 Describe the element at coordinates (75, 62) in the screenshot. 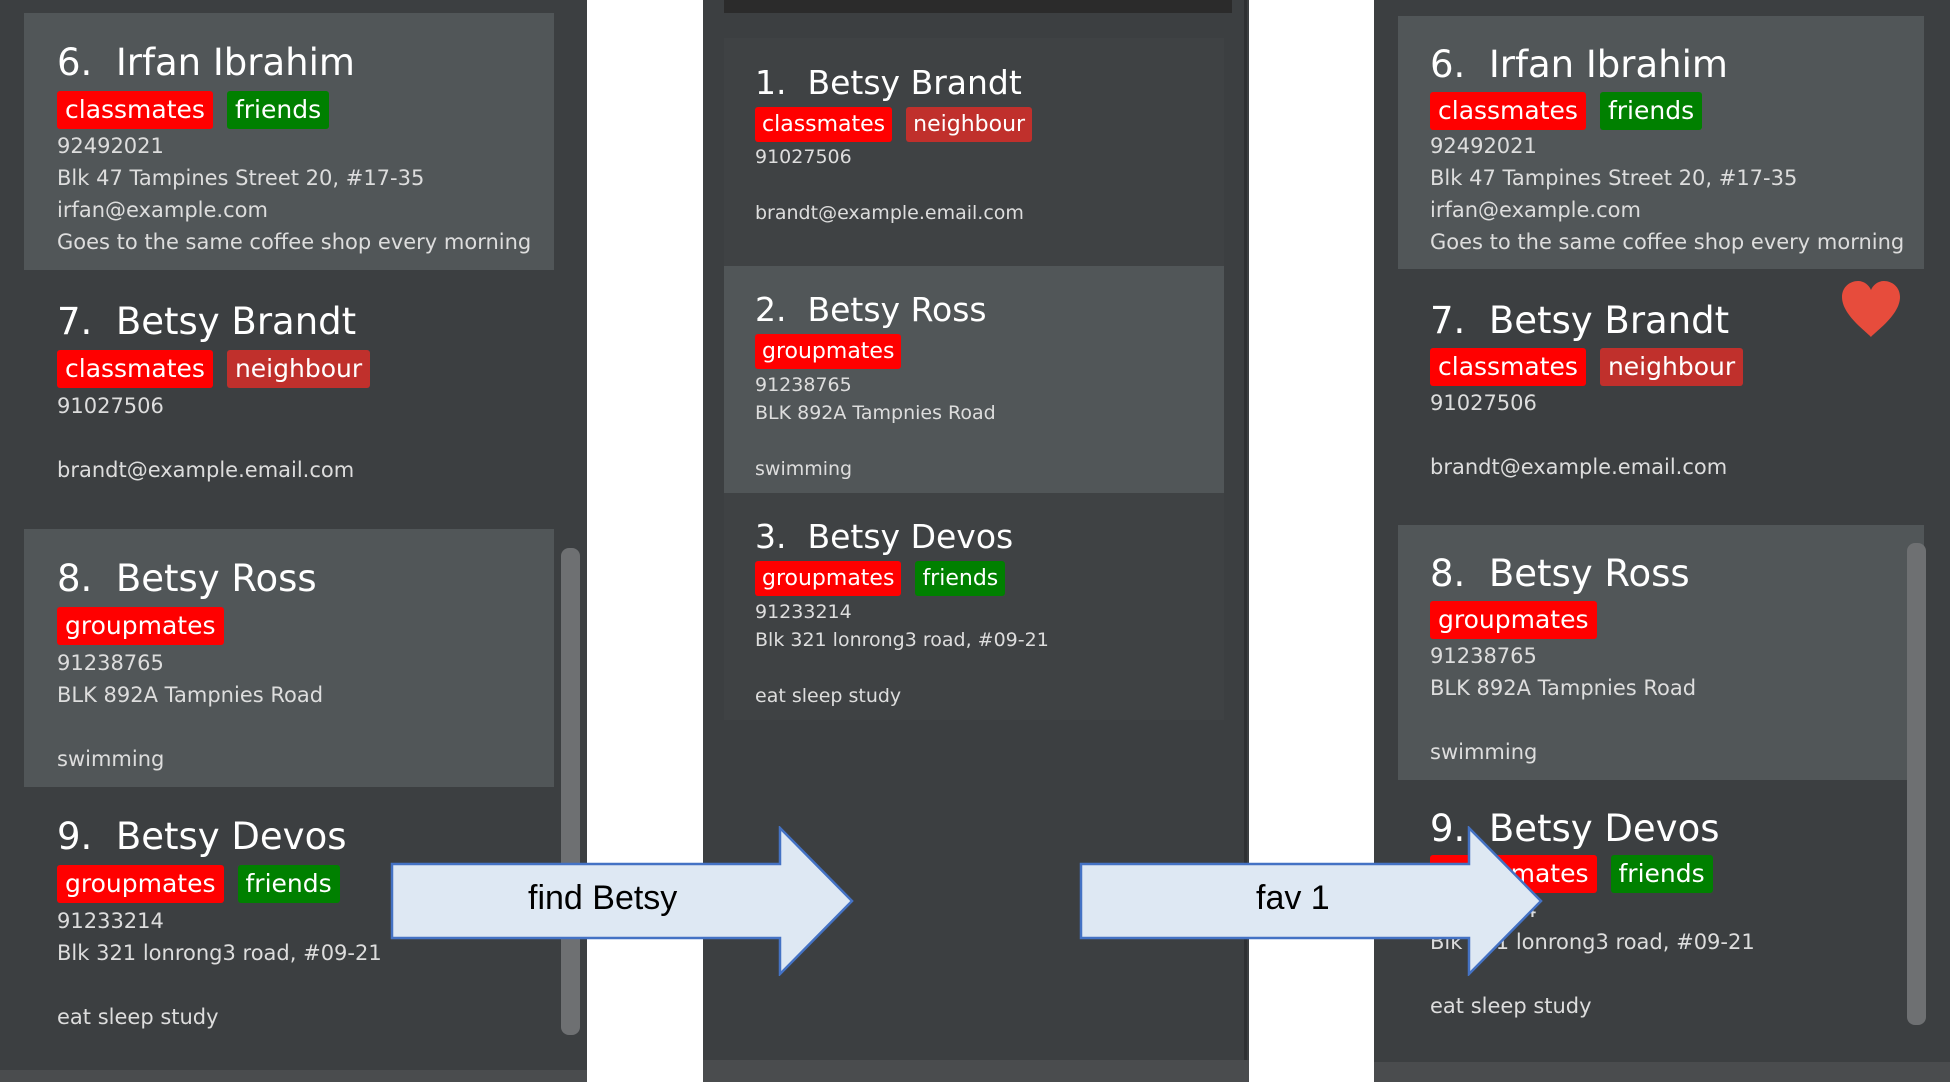

I see `person-card-index: 6.` at that location.